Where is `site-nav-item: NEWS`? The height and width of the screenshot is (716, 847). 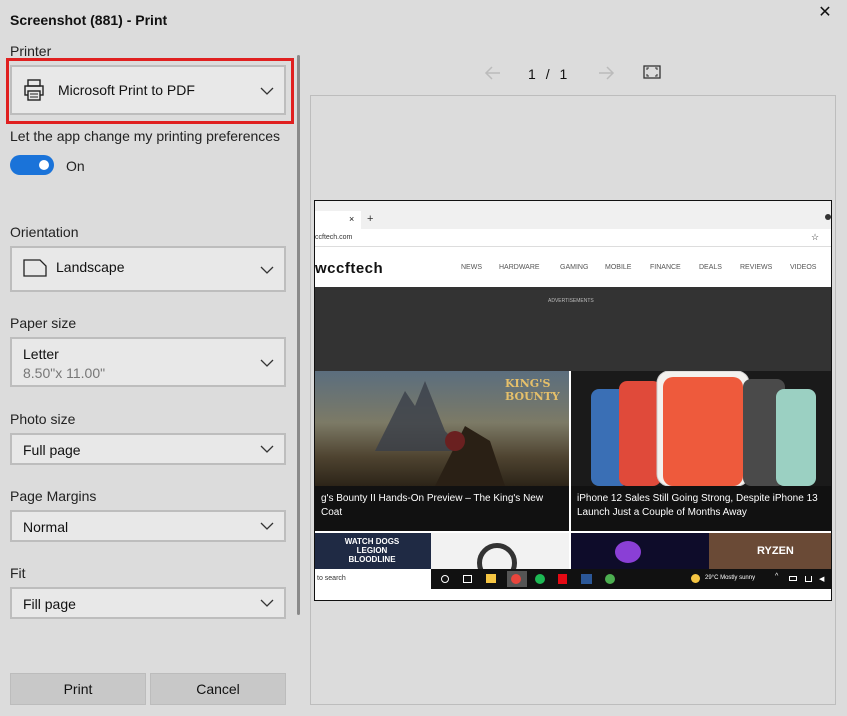
site-nav-item: NEWS is located at coordinates (471, 267).